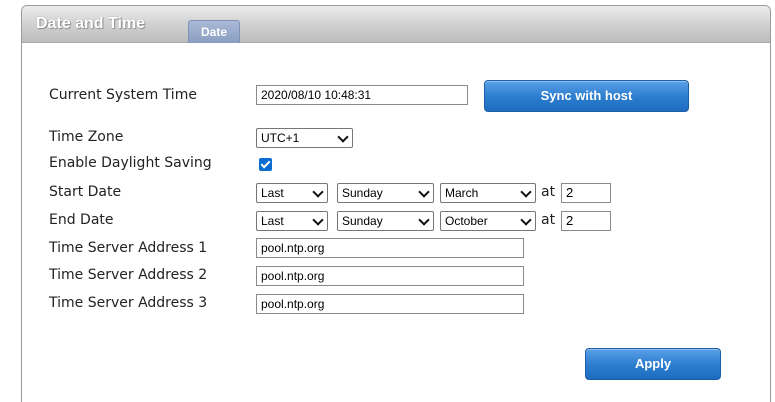  I want to click on end-at-label: at, so click(548, 220).